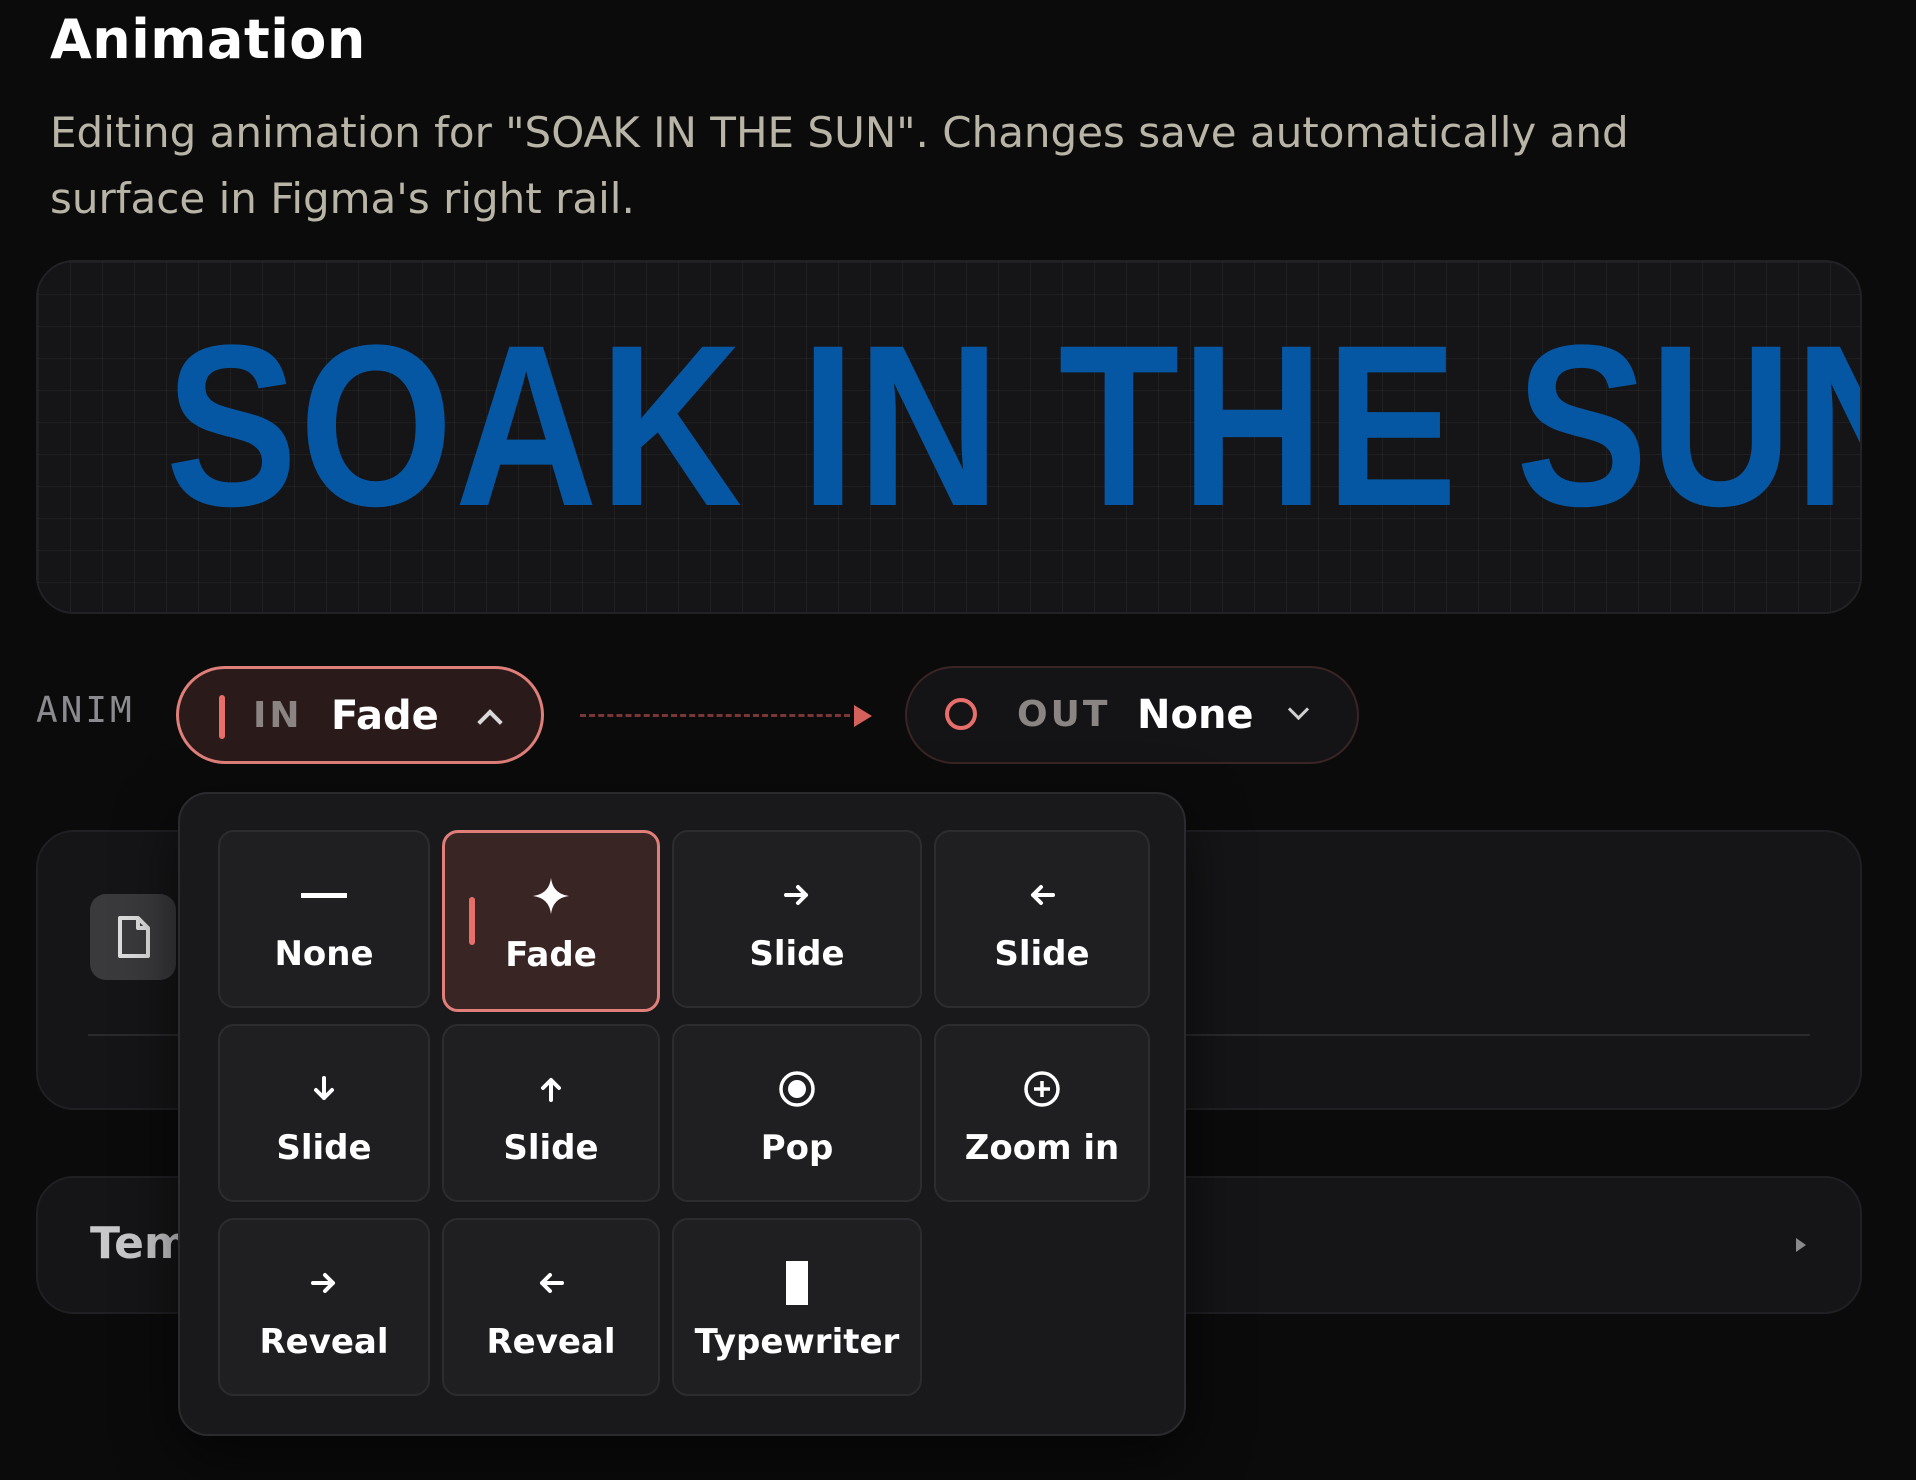 The width and height of the screenshot is (1916, 1480). I want to click on option-slide-right: Slide, so click(797, 919).